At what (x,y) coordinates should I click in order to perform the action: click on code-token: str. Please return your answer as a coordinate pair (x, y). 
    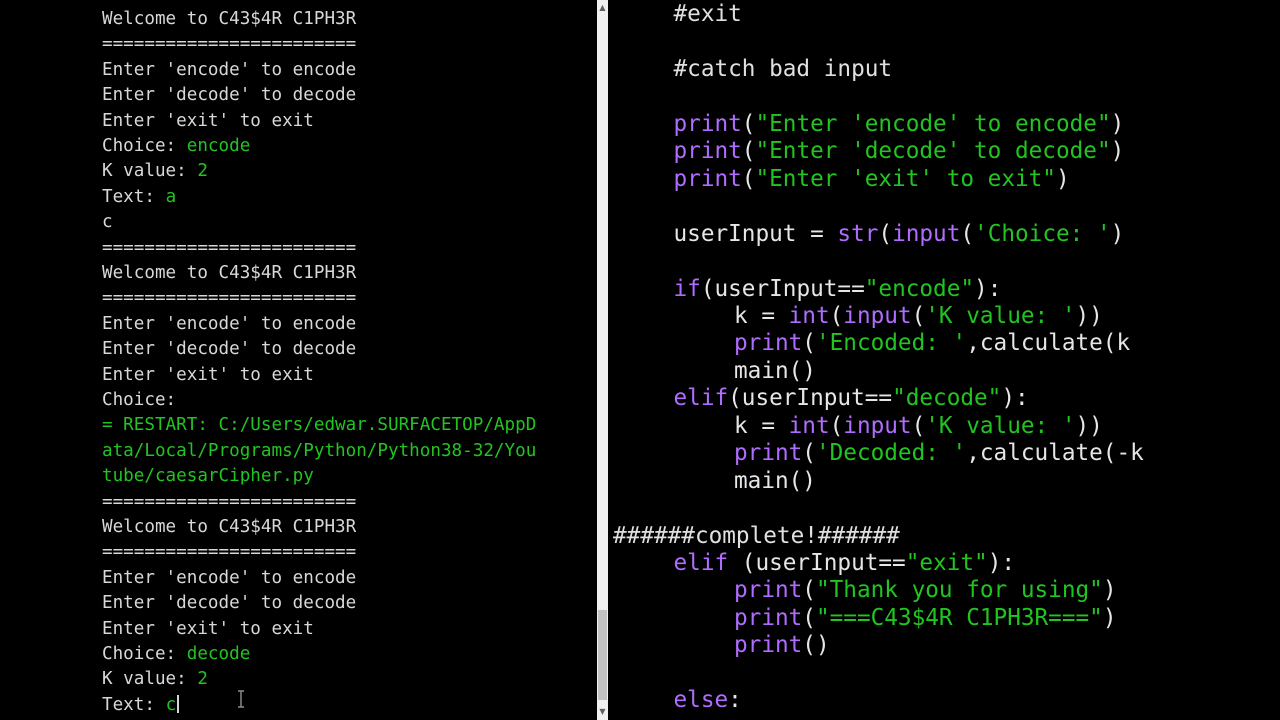
    Looking at the image, I should click on (858, 233).